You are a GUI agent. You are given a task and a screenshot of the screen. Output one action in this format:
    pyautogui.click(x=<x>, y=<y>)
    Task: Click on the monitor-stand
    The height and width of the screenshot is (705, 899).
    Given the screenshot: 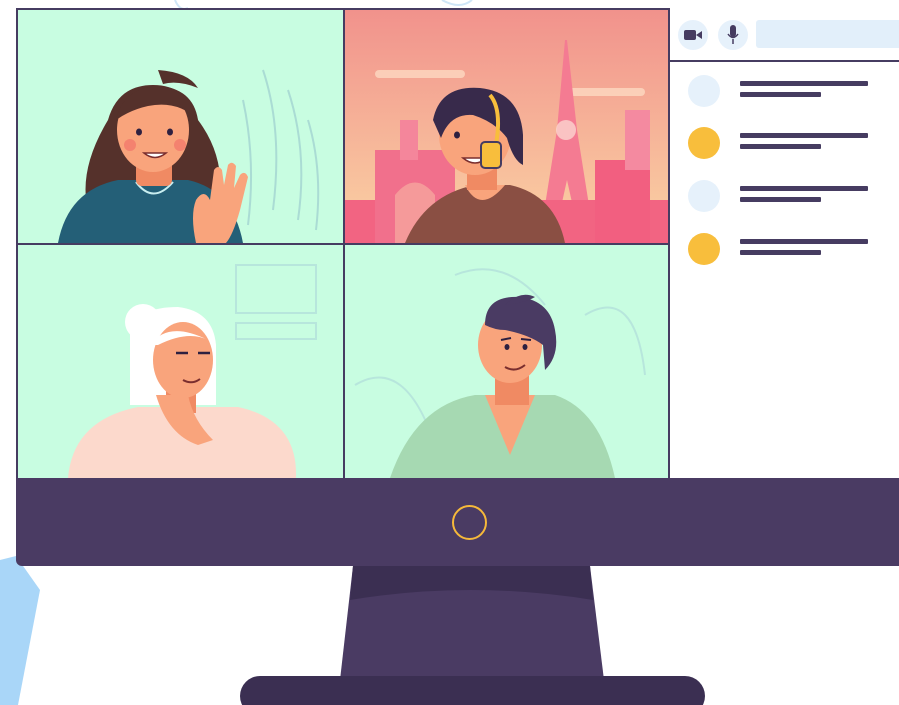 What is the action you would take?
    pyautogui.click(x=472, y=635)
    